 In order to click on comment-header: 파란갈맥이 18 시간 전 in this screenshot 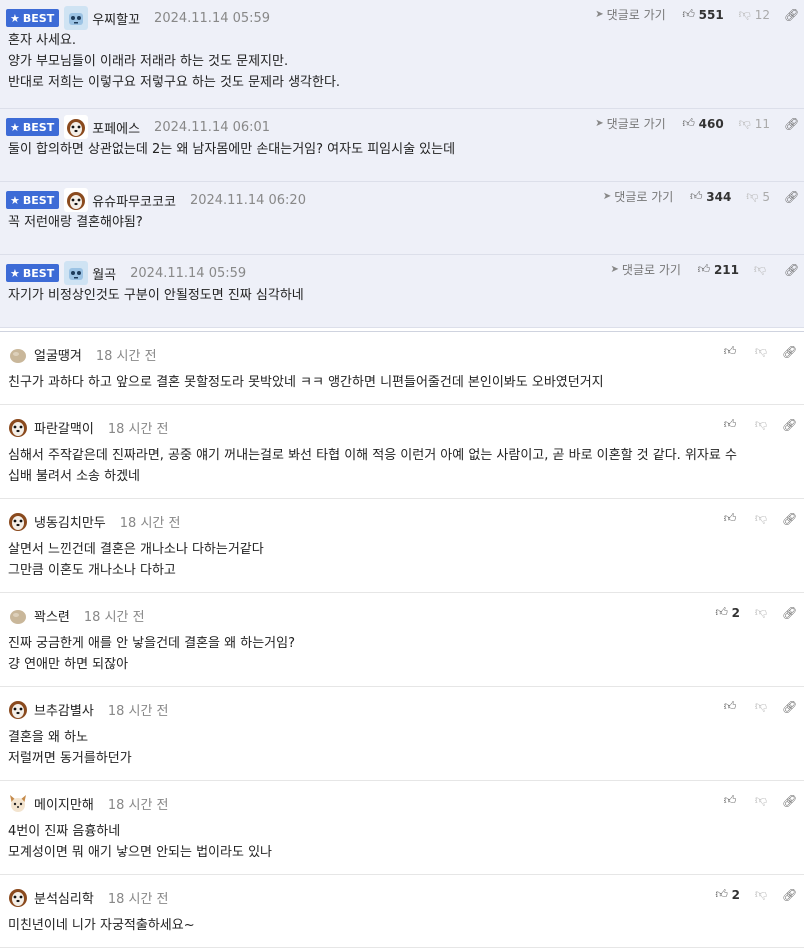, I will do `click(87, 427)`.